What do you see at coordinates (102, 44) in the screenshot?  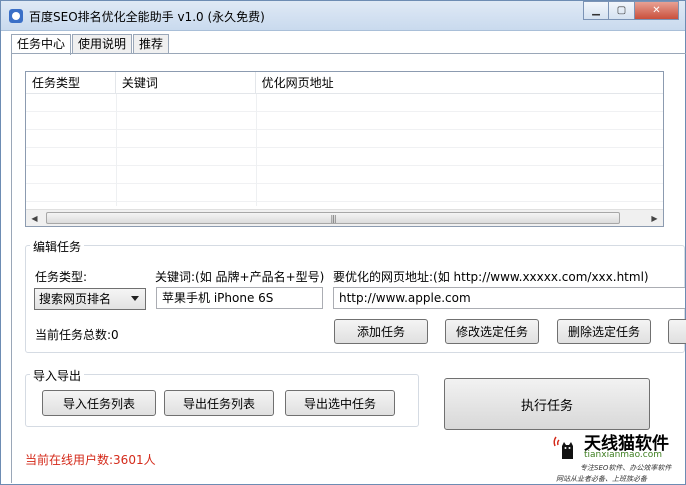 I see `tab-usage-guide: 使用说明` at bounding box center [102, 44].